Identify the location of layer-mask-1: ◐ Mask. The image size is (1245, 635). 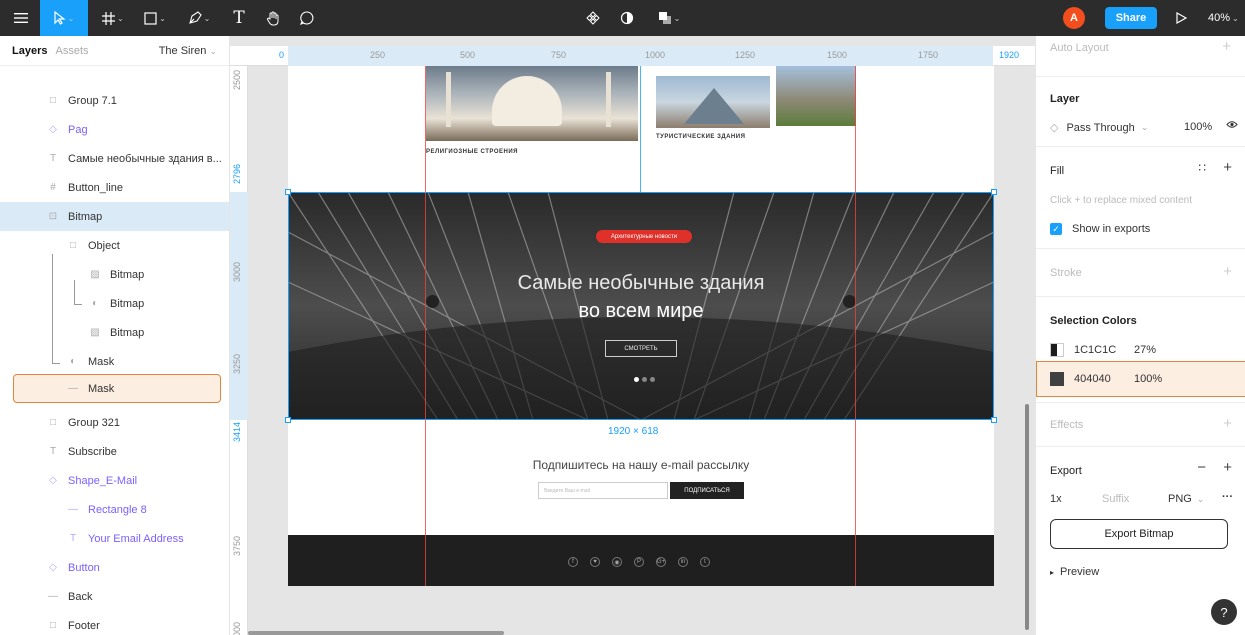
(114, 361).